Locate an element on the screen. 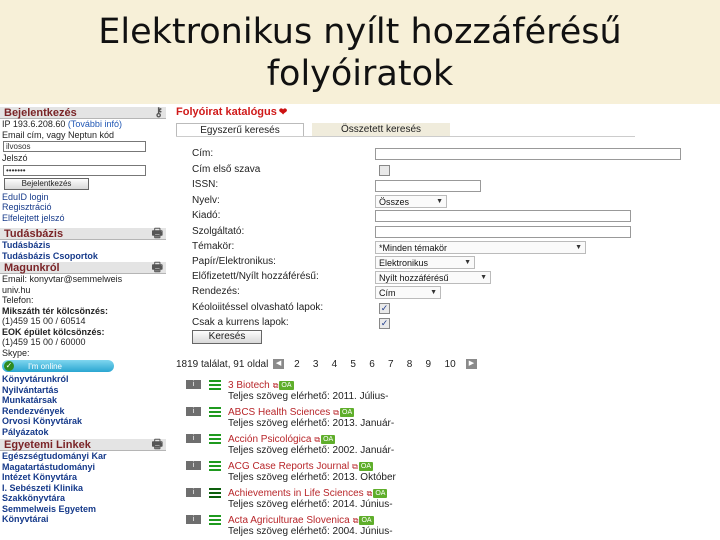  journal-title-link: Acción Psicológica is located at coordinates (269, 439).